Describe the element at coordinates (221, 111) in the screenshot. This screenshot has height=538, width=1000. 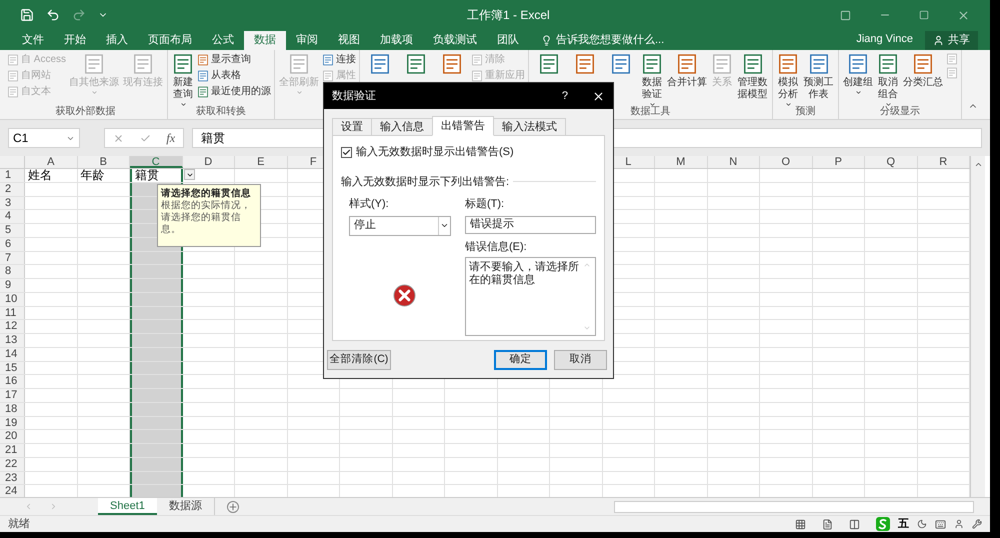
I see `group-label: 获取和转换` at that location.